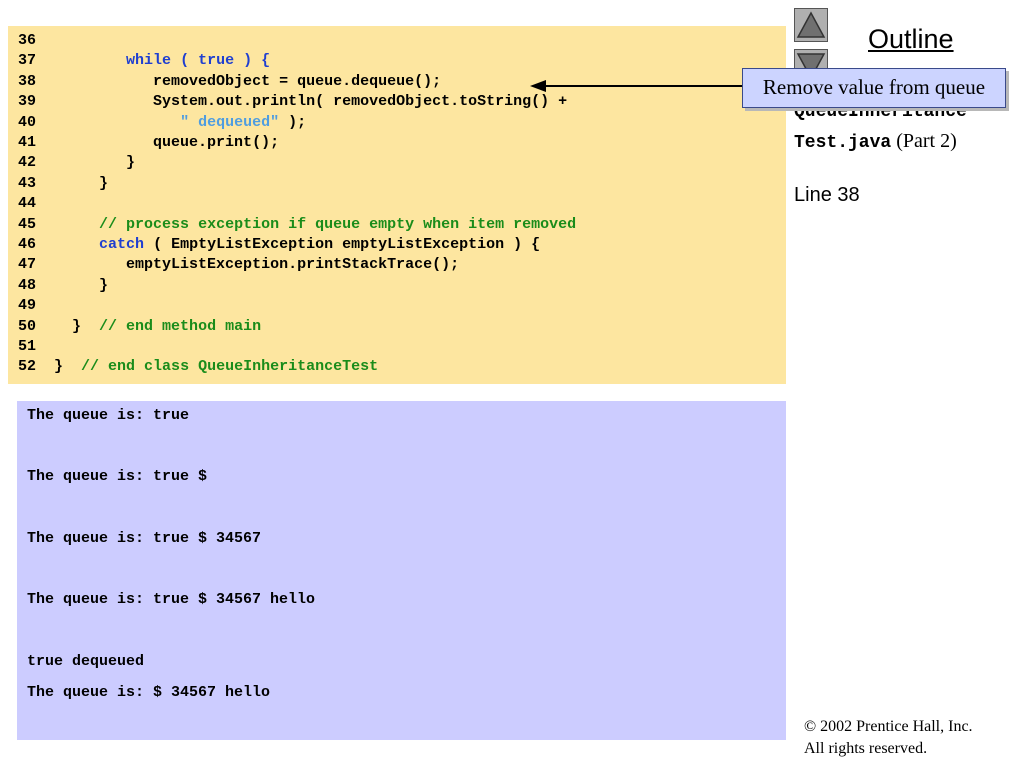  Describe the element at coordinates (108, 415) in the screenshot. I see `output-line: The queue is: true` at that location.